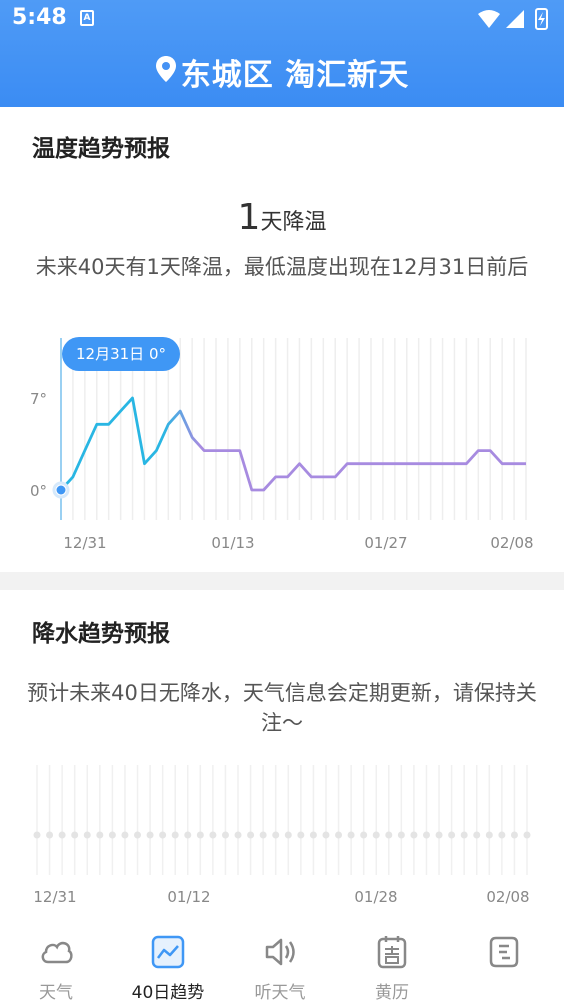 Image resolution: width=564 pixels, height=1004 pixels. I want to click on status-time: 5:48, so click(39, 17).